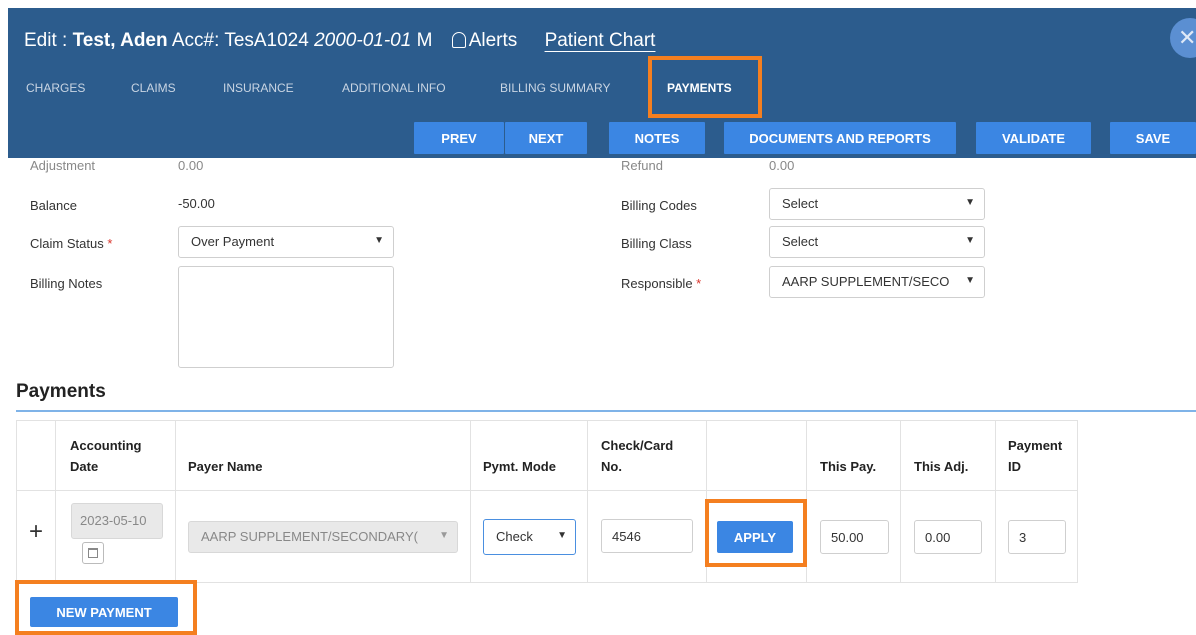 The image size is (1196, 635). I want to click on tab-insurance: INSURANCE, so click(258, 88).